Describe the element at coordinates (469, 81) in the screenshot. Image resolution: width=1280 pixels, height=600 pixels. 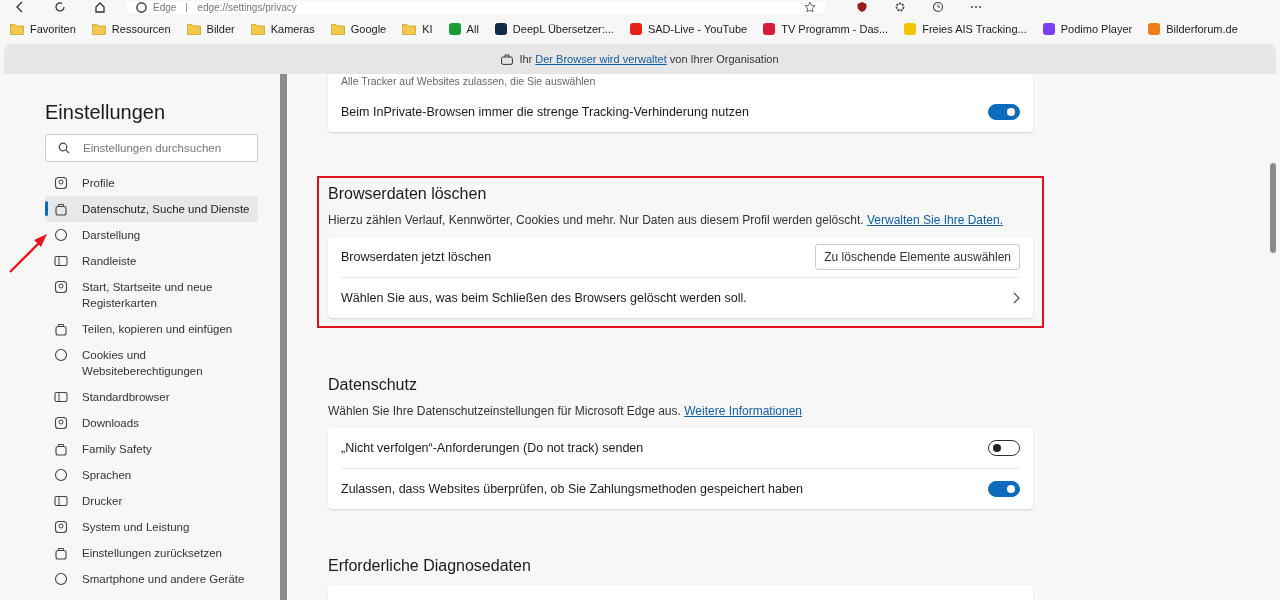
I see `setting-hint: Alle Tracker auf Websites zulassen, die Sie auswählen` at that location.